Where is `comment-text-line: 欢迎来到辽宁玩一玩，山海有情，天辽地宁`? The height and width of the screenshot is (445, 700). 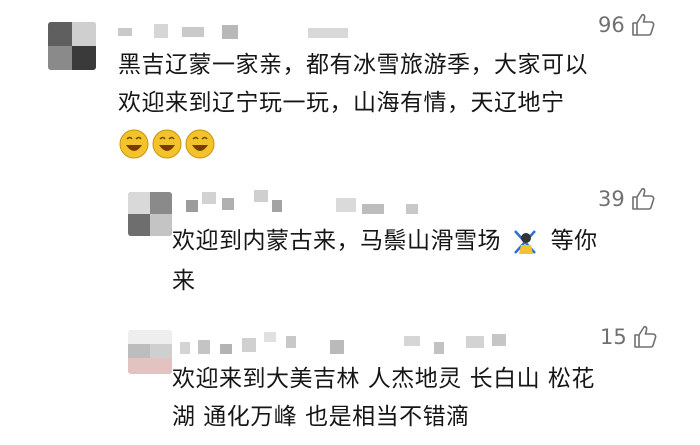 comment-text-line: 欢迎来到辽宁玩一玩，山海有情，天辽地宁 is located at coordinates (341, 103).